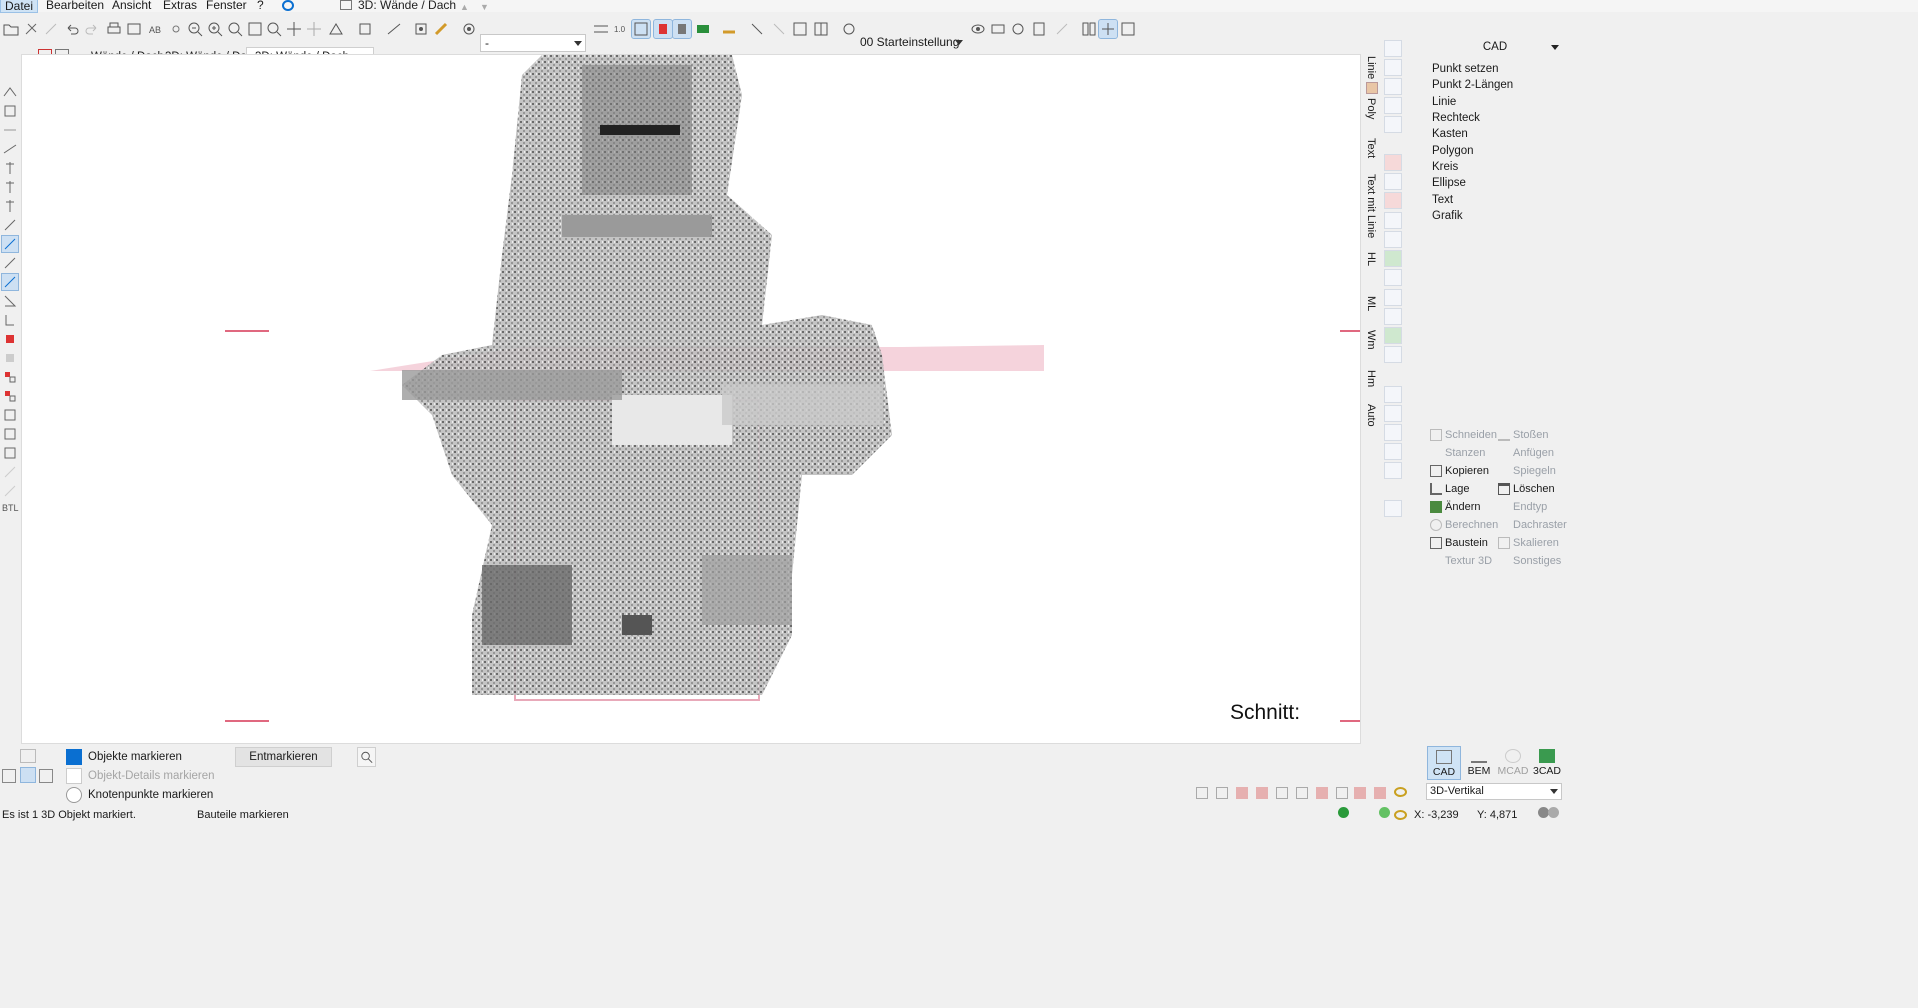 The image size is (1918, 1008). What do you see at coordinates (1039, 29) in the screenshot?
I see `info-icon` at bounding box center [1039, 29].